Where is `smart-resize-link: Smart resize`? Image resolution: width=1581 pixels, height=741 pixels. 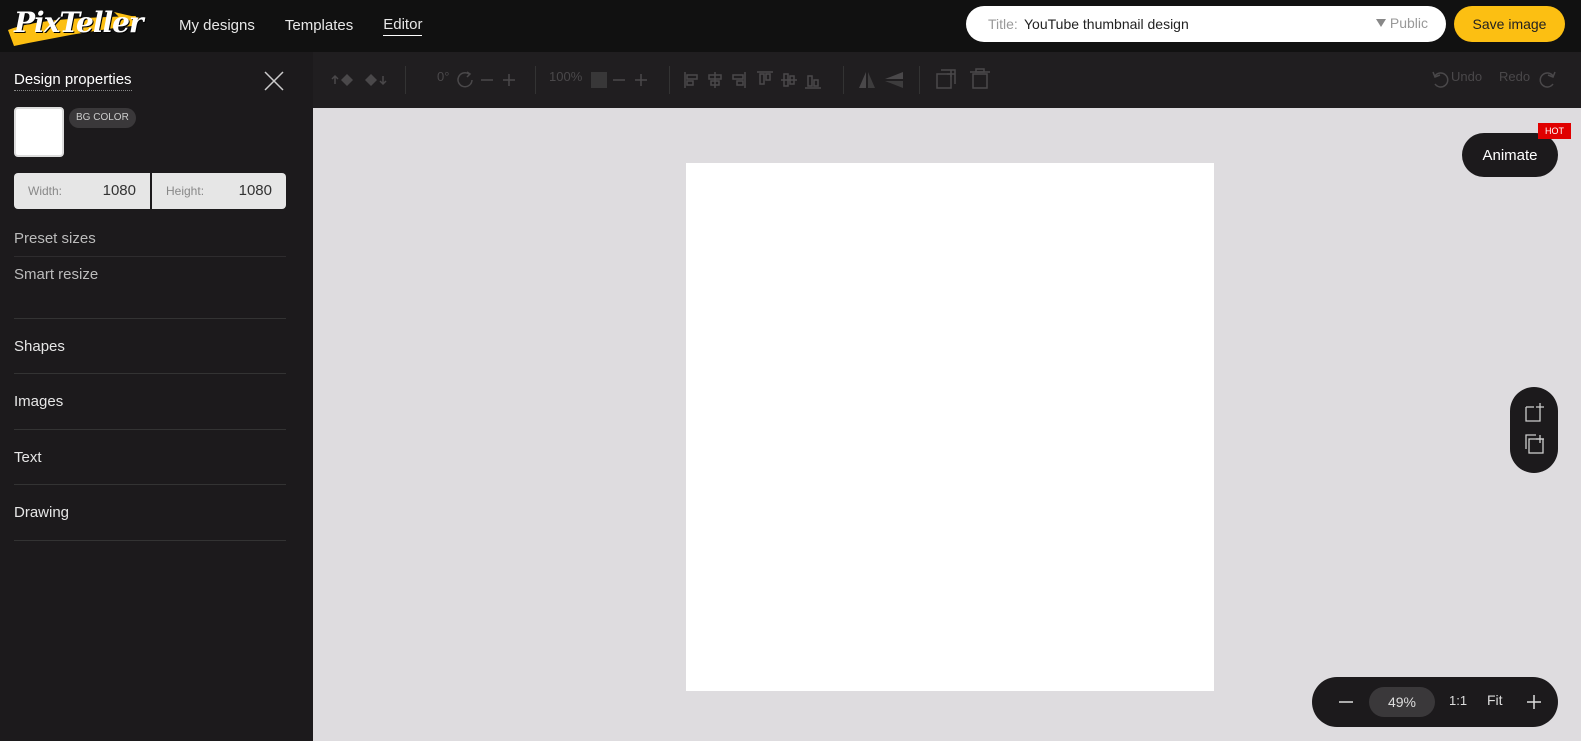 smart-resize-link: Smart resize is located at coordinates (150, 274).